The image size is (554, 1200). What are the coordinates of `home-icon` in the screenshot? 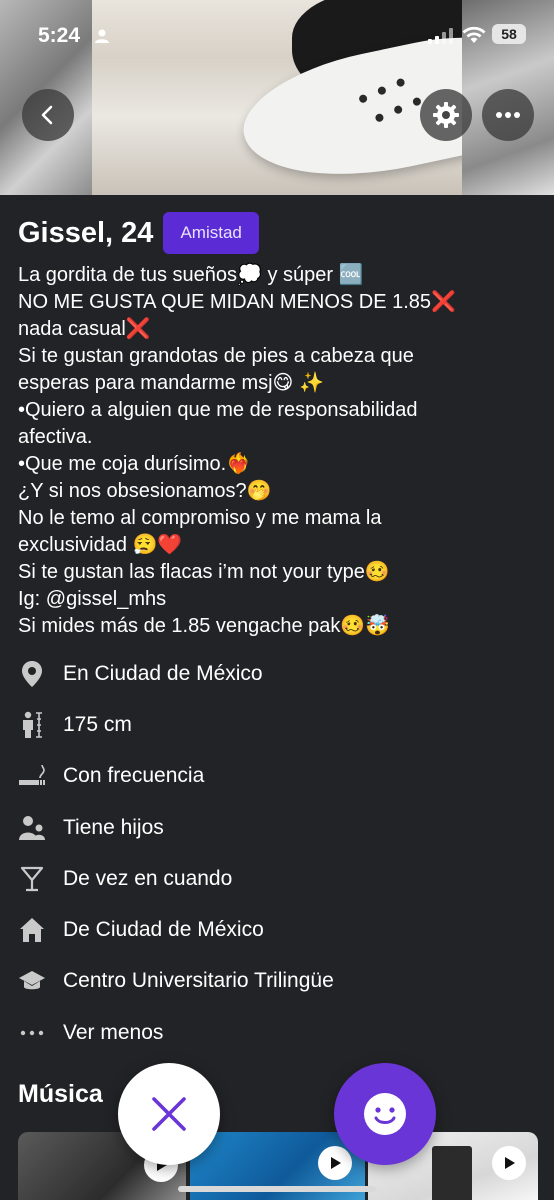 It's located at (32, 930).